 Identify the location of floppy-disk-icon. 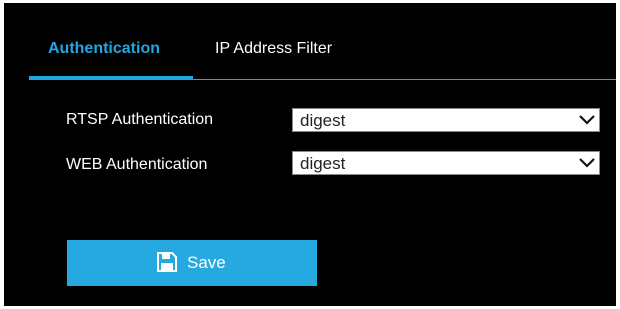
(167, 262).